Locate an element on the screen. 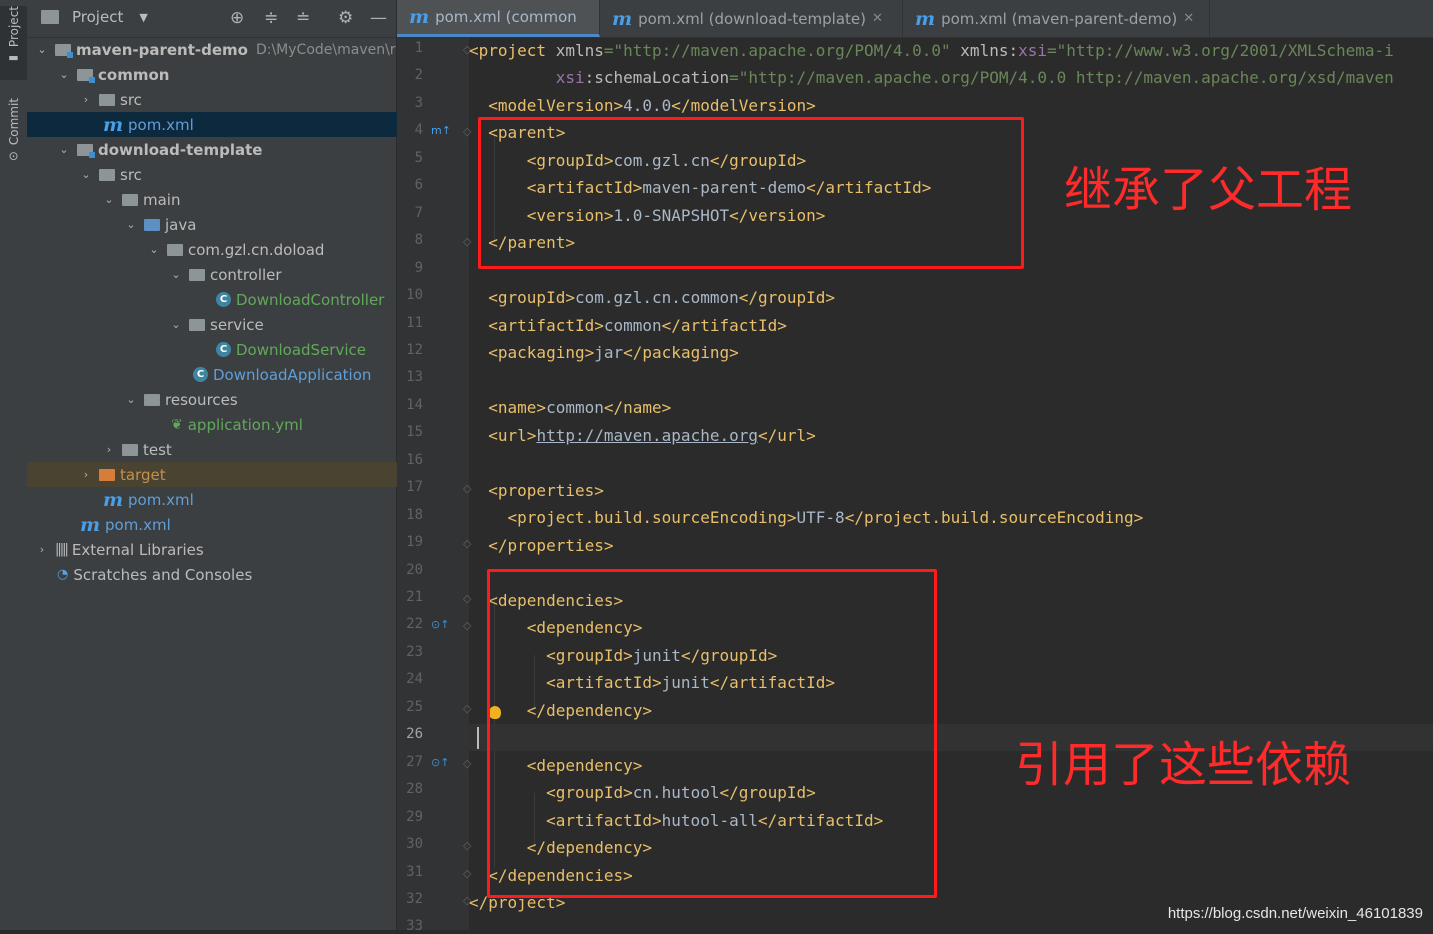 The image size is (1433, 934). line-number: 11 is located at coordinates (414, 322).